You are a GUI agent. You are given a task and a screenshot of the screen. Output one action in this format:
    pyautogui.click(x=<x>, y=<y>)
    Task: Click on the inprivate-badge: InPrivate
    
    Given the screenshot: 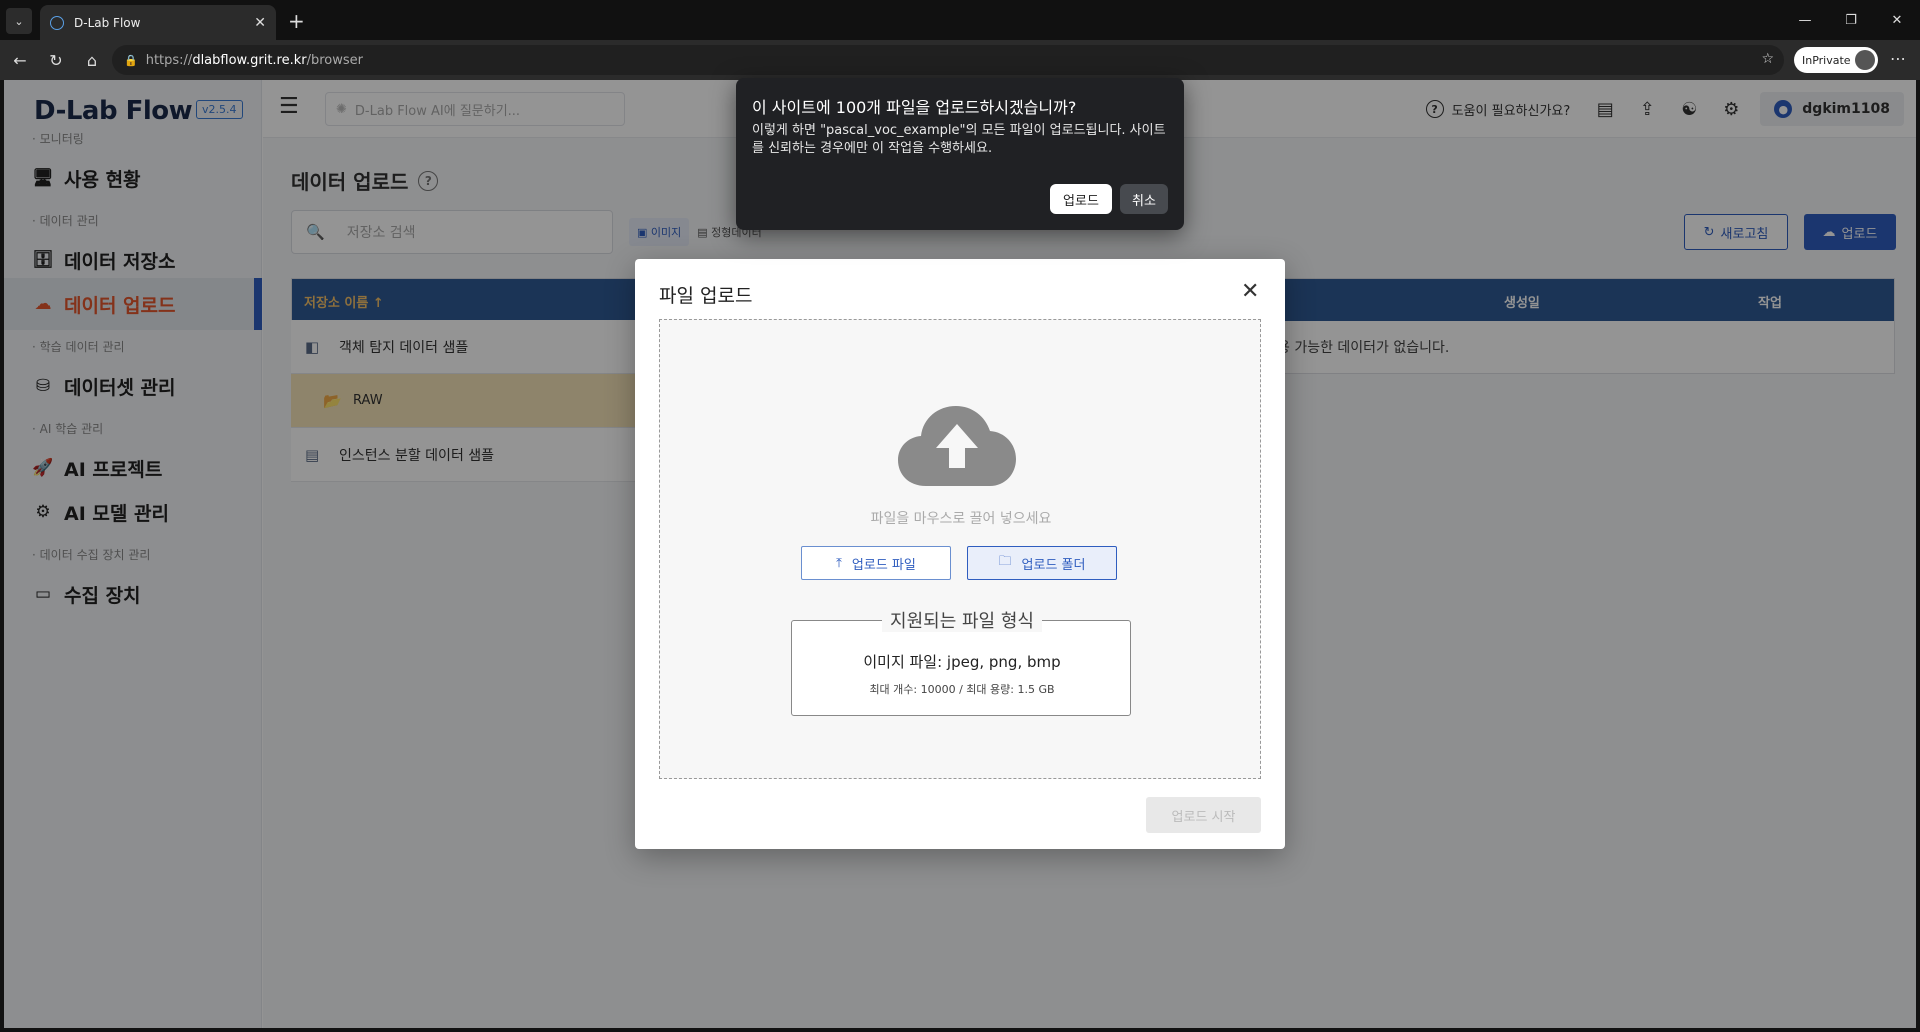 What is the action you would take?
    pyautogui.click(x=1836, y=60)
    